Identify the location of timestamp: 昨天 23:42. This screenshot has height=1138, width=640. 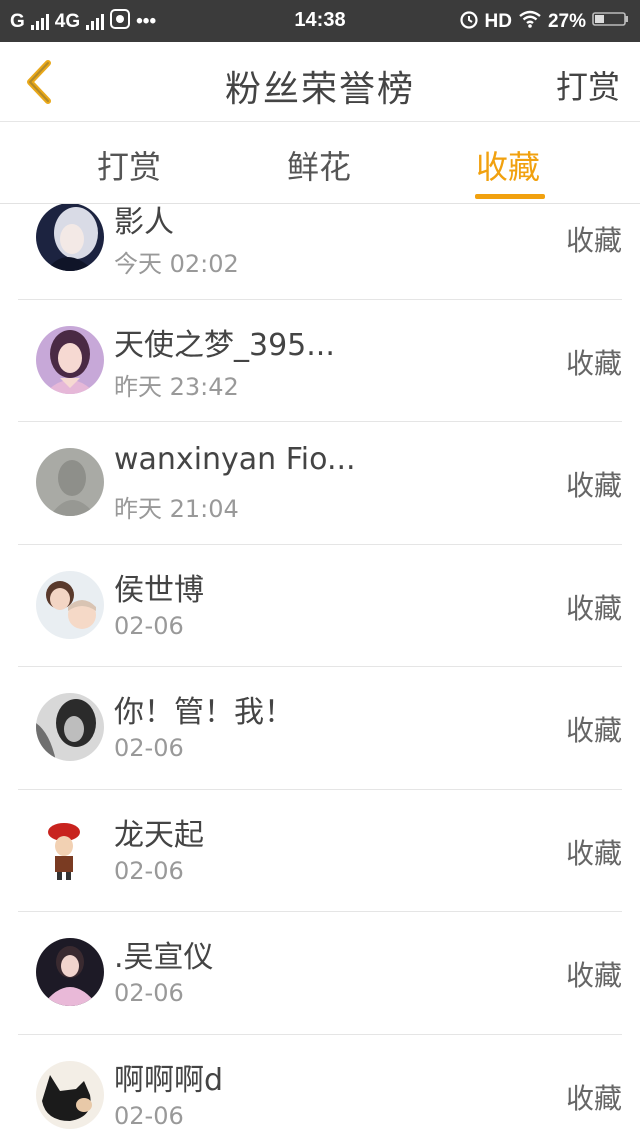
(176, 386).